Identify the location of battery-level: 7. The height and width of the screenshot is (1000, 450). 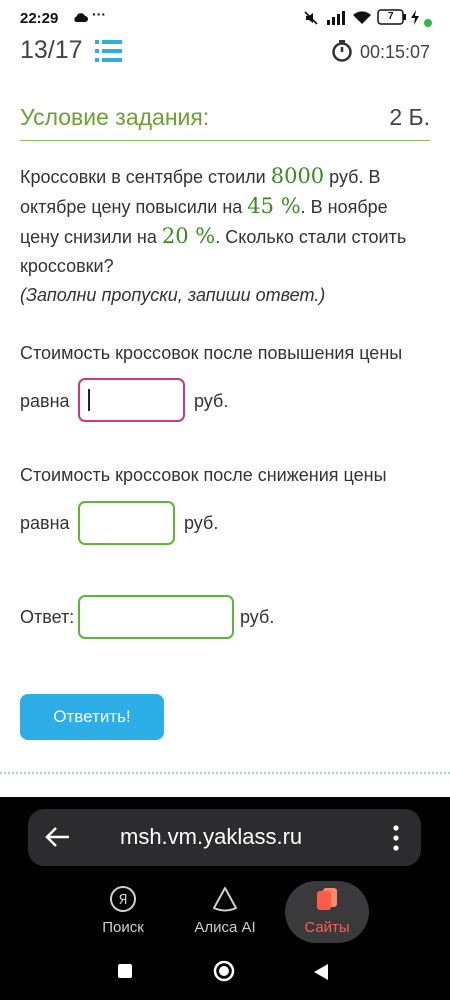
(391, 16).